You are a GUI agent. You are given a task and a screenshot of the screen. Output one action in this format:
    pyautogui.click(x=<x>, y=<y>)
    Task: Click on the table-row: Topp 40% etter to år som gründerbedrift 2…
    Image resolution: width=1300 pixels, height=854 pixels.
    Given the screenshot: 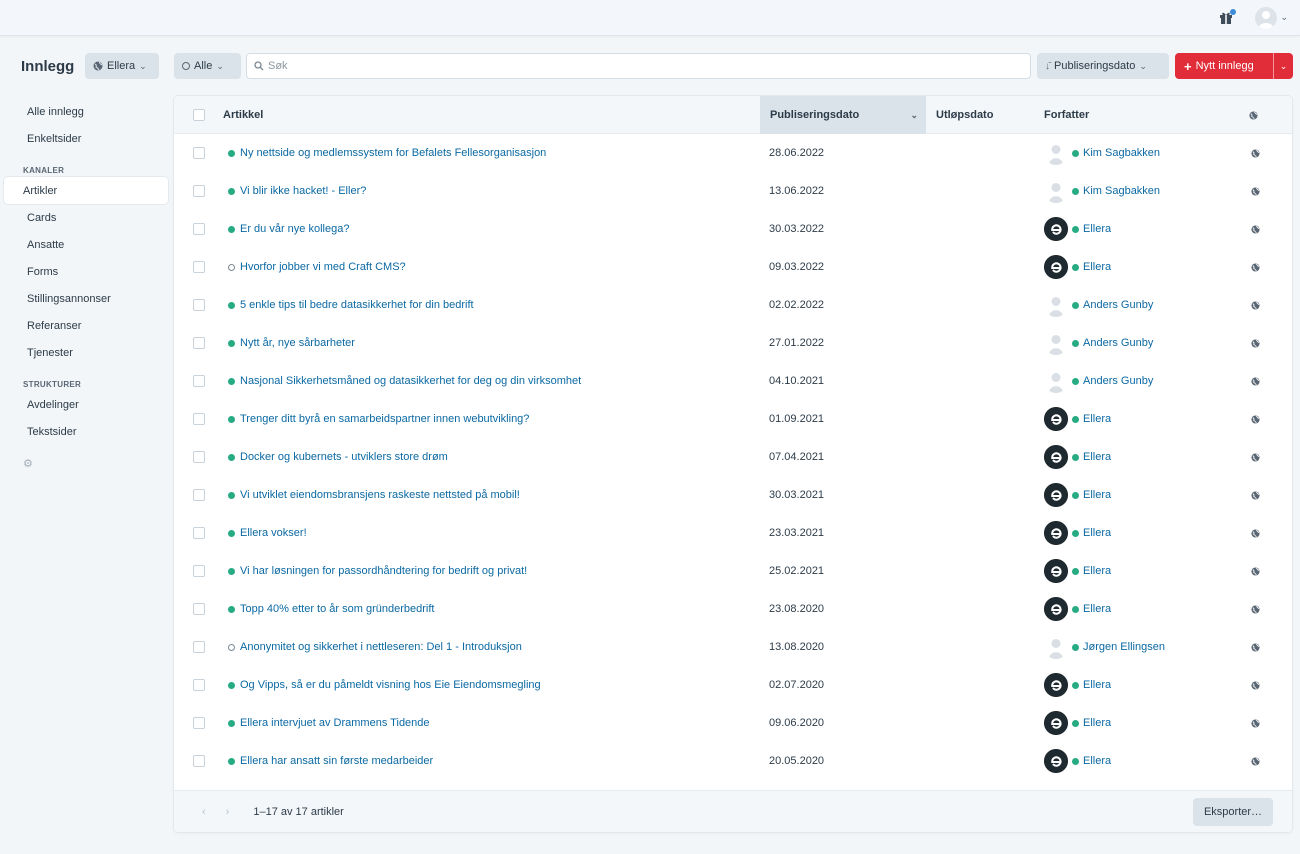 What is the action you would take?
    pyautogui.click(x=733, y=609)
    